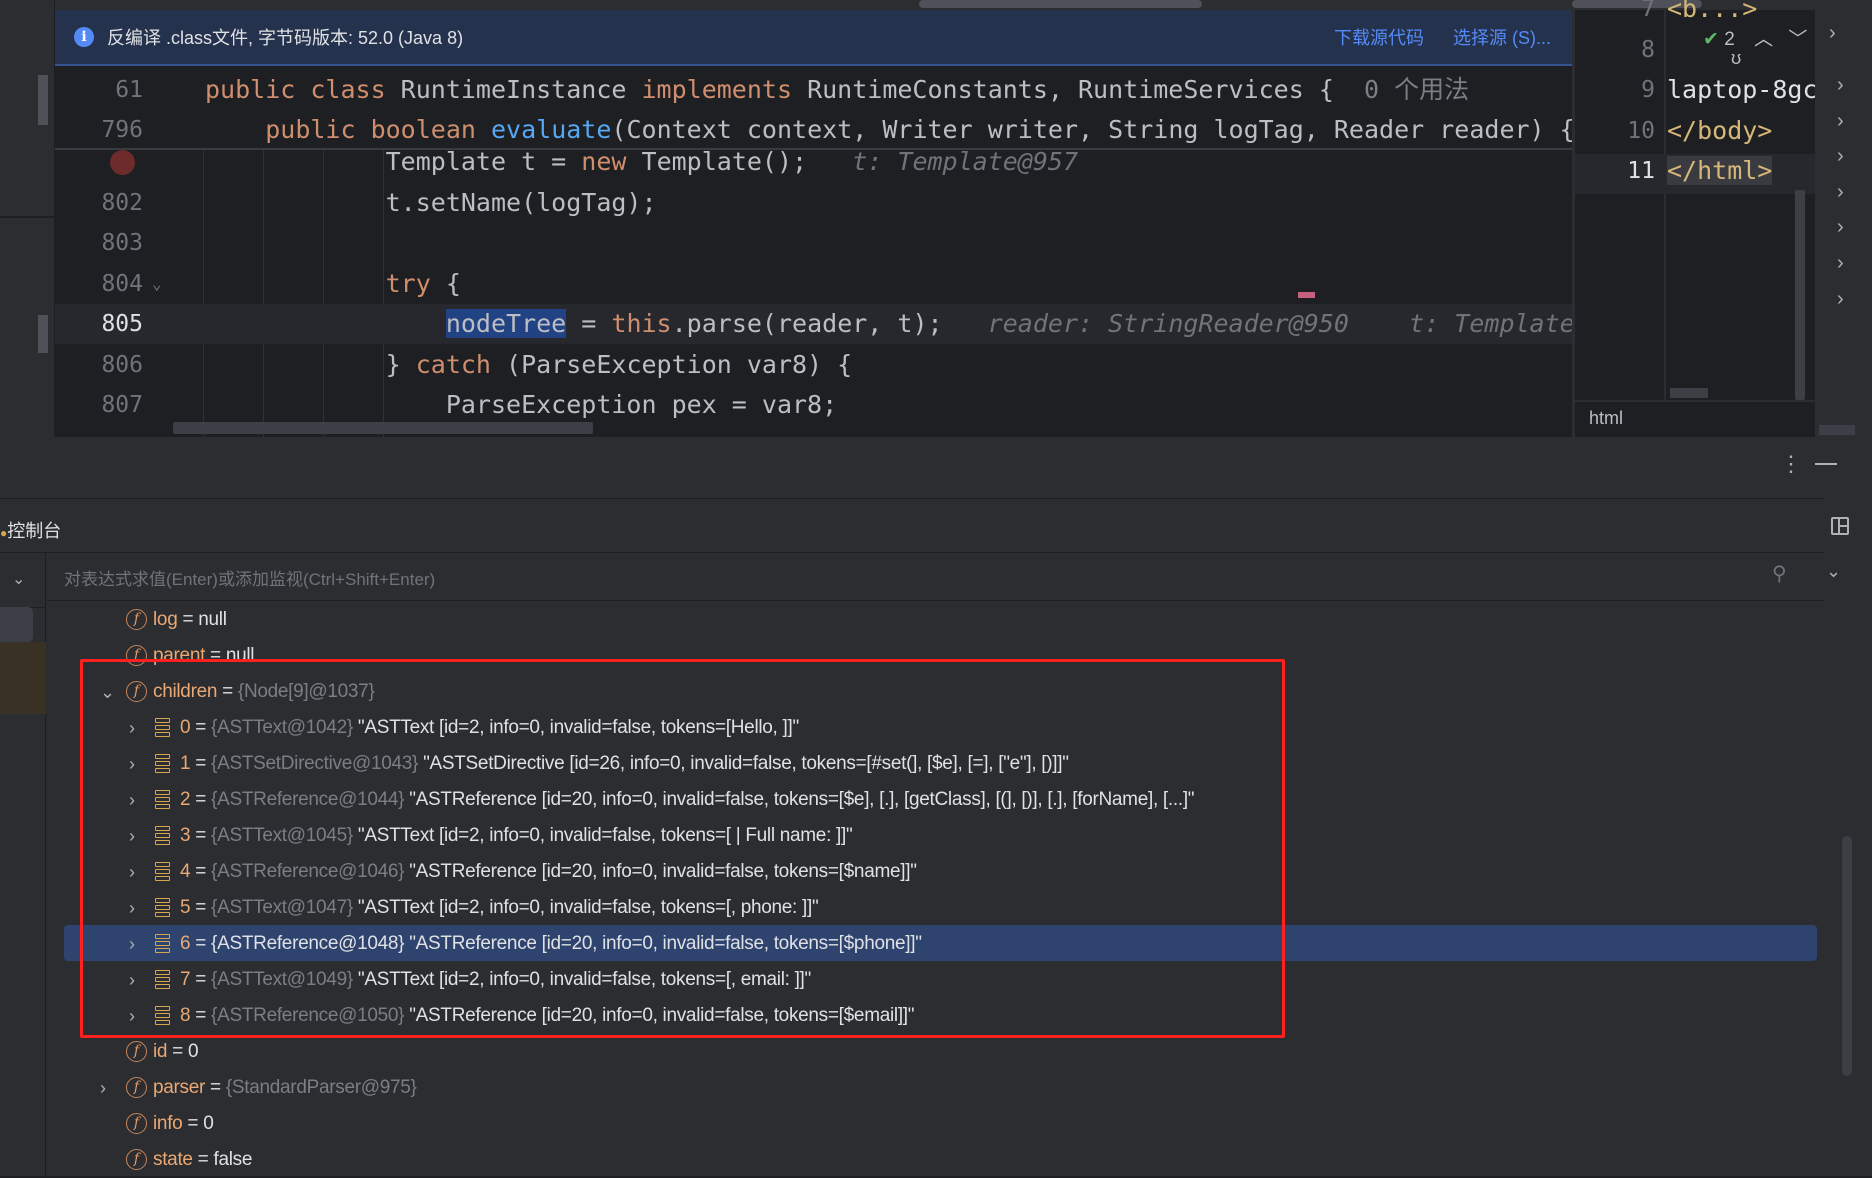  Describe the element at coordinates (1791, 464) in the screenshot. I see `more-options-icon: ⋮` at that location.